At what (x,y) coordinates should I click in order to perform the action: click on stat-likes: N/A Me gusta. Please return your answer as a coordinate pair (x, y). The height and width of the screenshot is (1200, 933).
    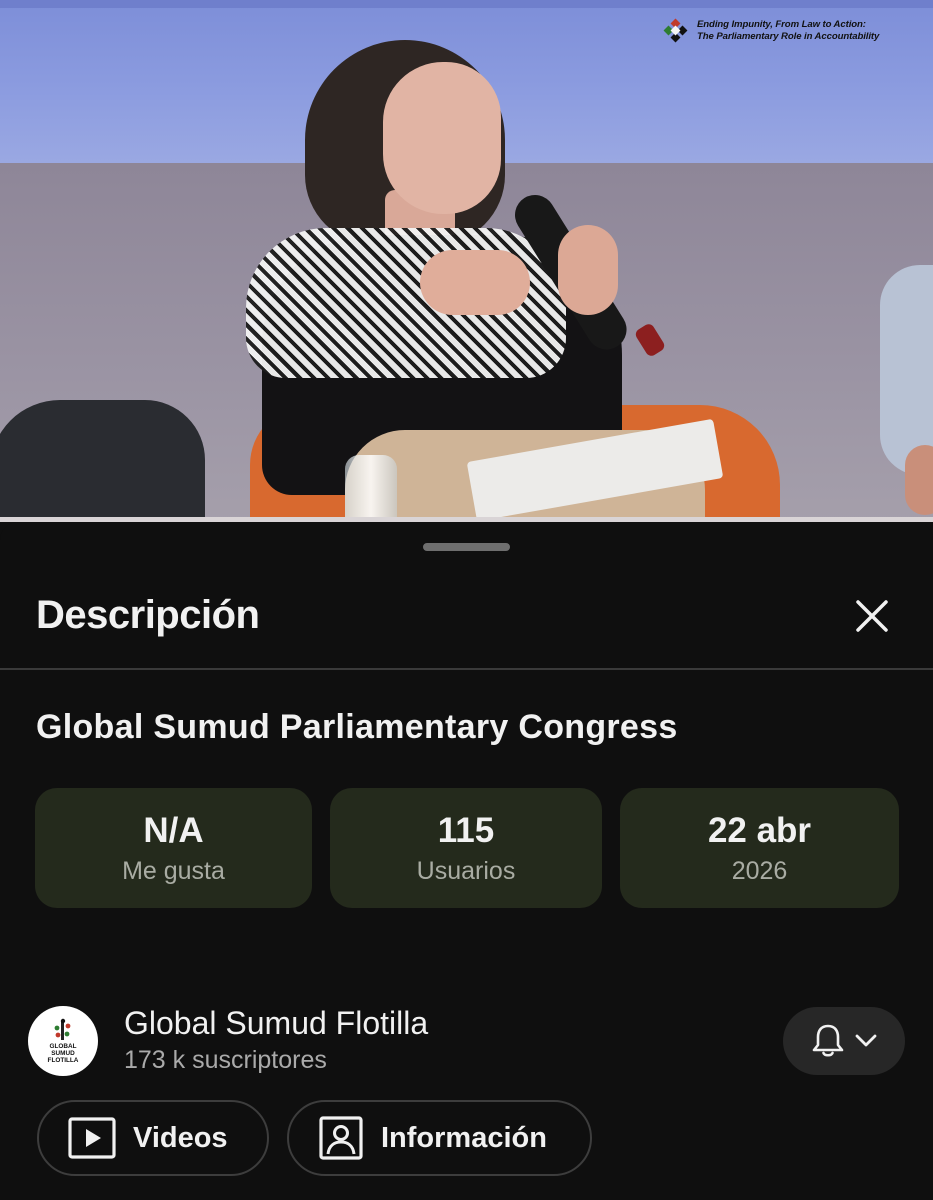
    Looking at the image, I should click on (173, 848).